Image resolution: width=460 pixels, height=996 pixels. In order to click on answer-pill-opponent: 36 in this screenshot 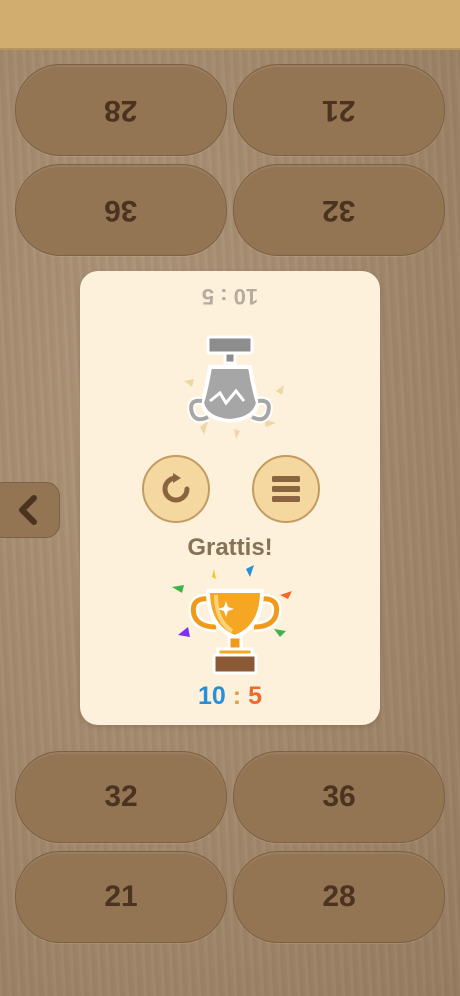, I will do `click(121, 210)`.